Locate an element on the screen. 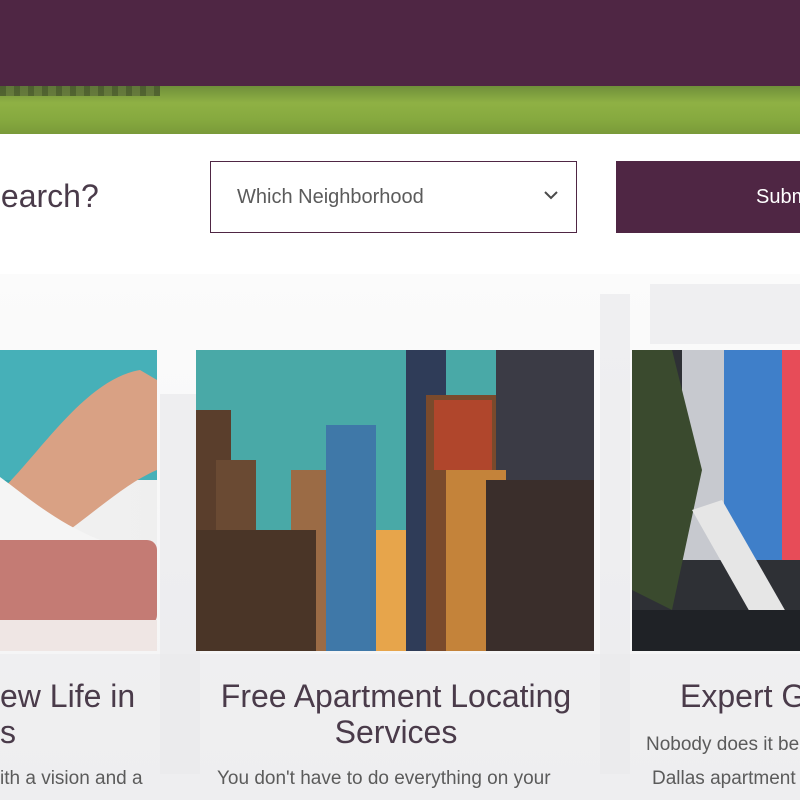 The width and height of the screenshot is (800, 800). neighborhood-select: Which Neighborhood is located at coordinates (393, 197).